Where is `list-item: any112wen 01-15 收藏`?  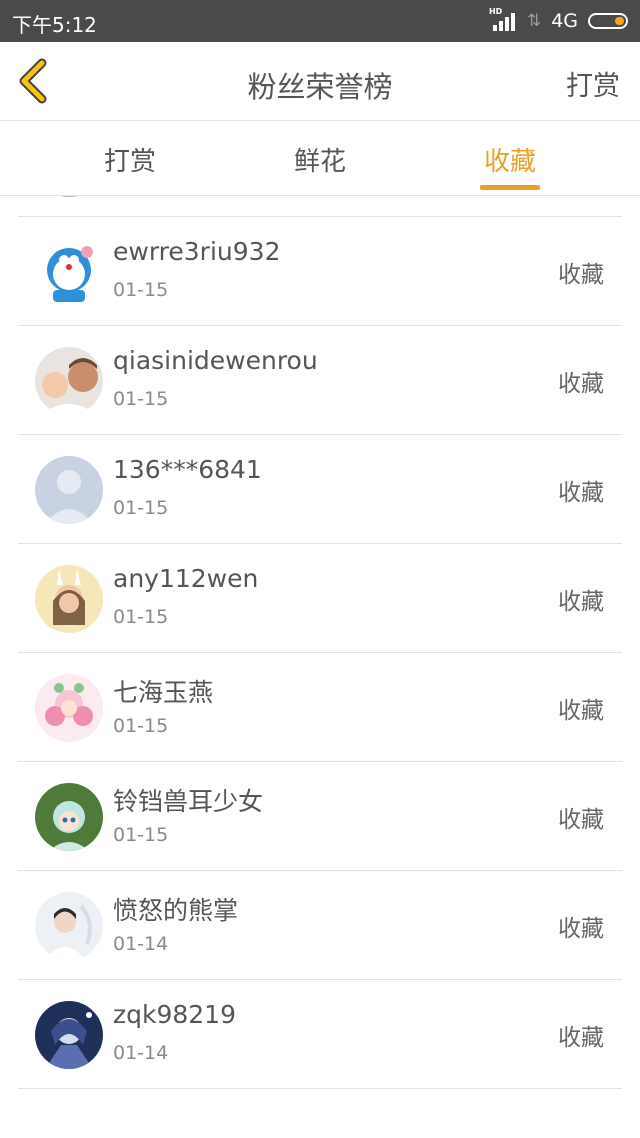 list-item: any112wen 01-15 收藏 is located at coordinates (320, 598).